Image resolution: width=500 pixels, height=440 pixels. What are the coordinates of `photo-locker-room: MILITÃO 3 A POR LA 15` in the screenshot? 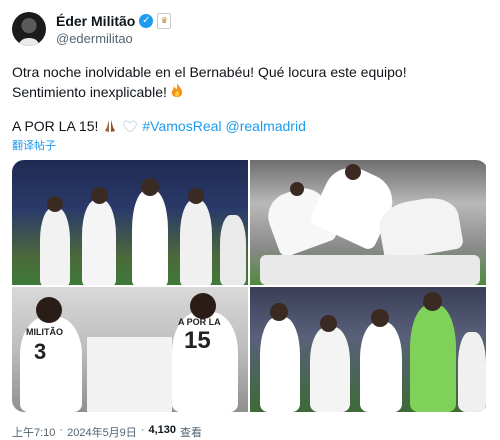 It's located at (130, 349).